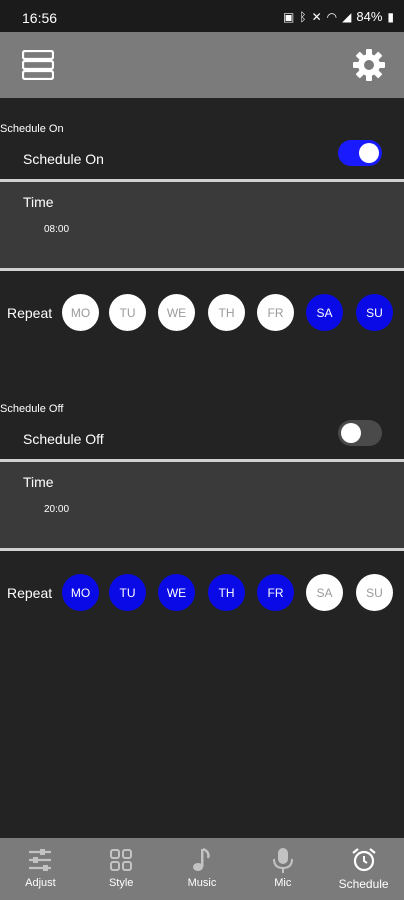  I want to click on gear-icon, so click(369, 65).